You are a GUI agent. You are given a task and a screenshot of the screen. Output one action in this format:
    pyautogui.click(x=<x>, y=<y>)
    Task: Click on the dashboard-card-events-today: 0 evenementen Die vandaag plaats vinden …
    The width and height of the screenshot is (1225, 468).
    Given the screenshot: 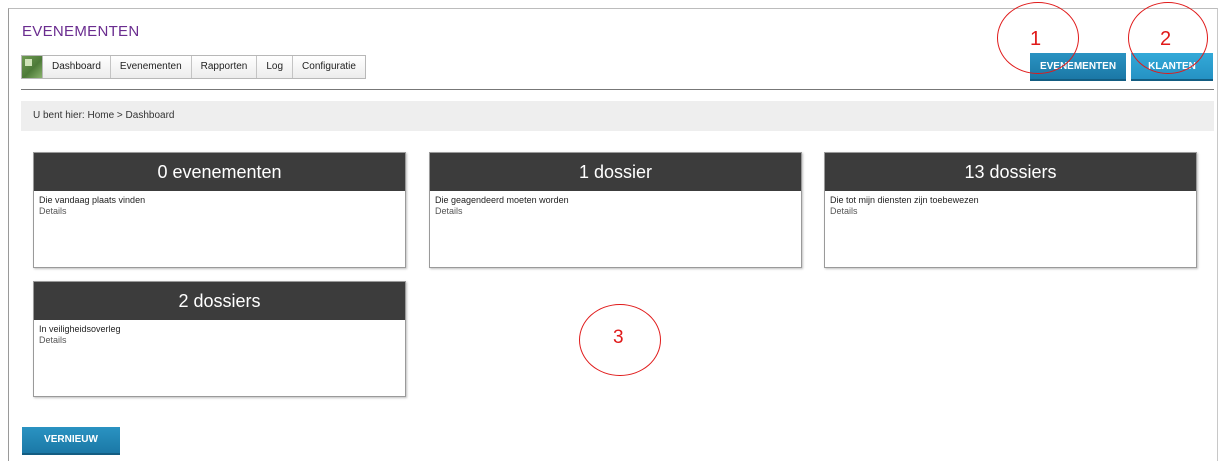 What is the action you would take?
    pyautogui.click(x=219, y=210)
    